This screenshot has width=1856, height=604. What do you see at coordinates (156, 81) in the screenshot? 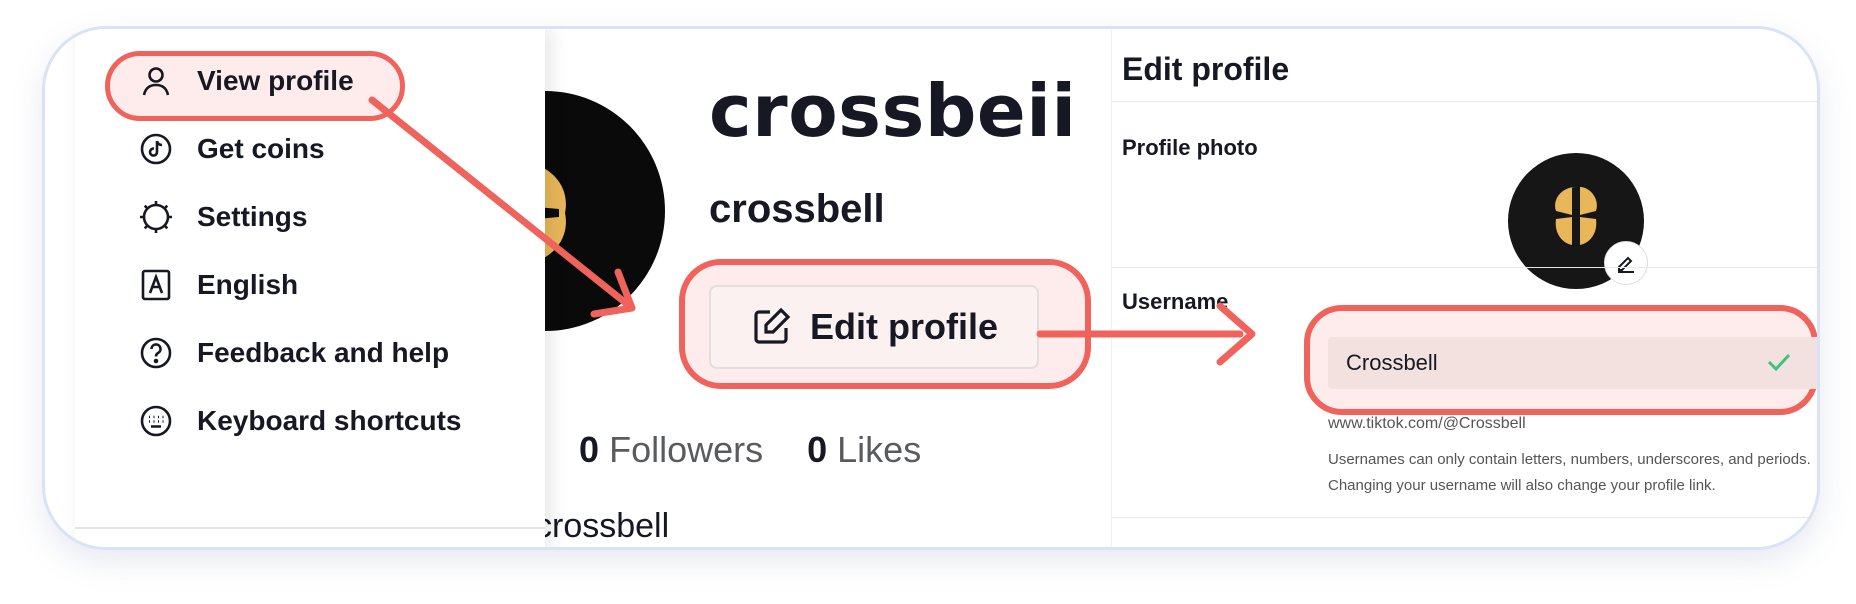
I see `person-icon` at bounding box center [156, 81].